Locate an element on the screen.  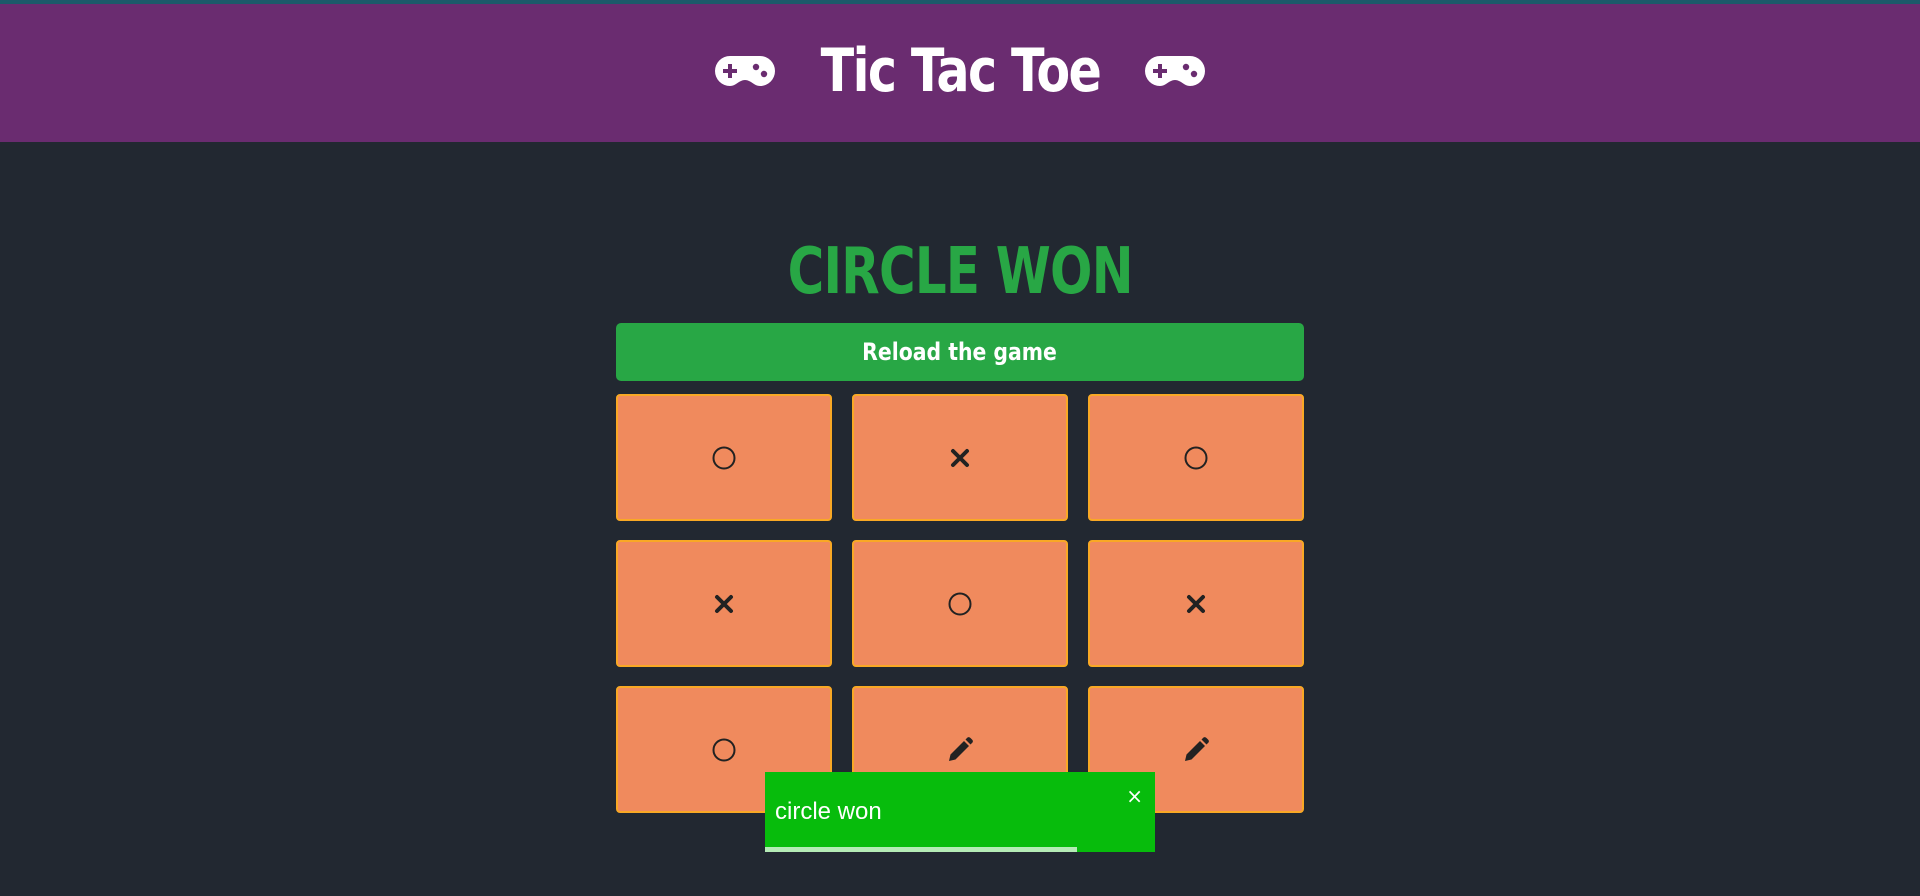
toast-progress-track is located at coordinates (960, 849).